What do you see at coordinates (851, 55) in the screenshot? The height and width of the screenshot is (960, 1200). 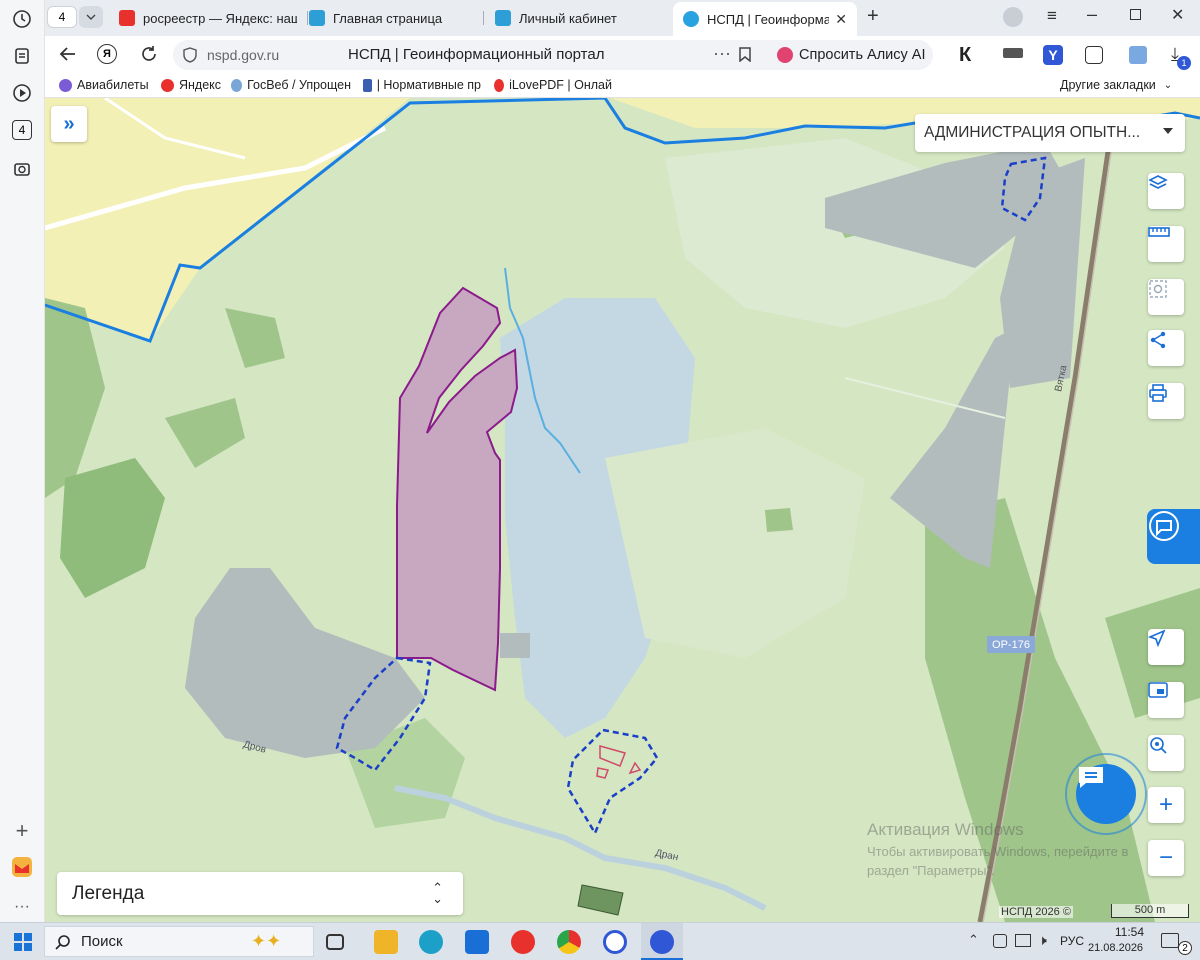 I see `ask-alice-button: Спросить Алису AI` at bounding box center [851, 55].